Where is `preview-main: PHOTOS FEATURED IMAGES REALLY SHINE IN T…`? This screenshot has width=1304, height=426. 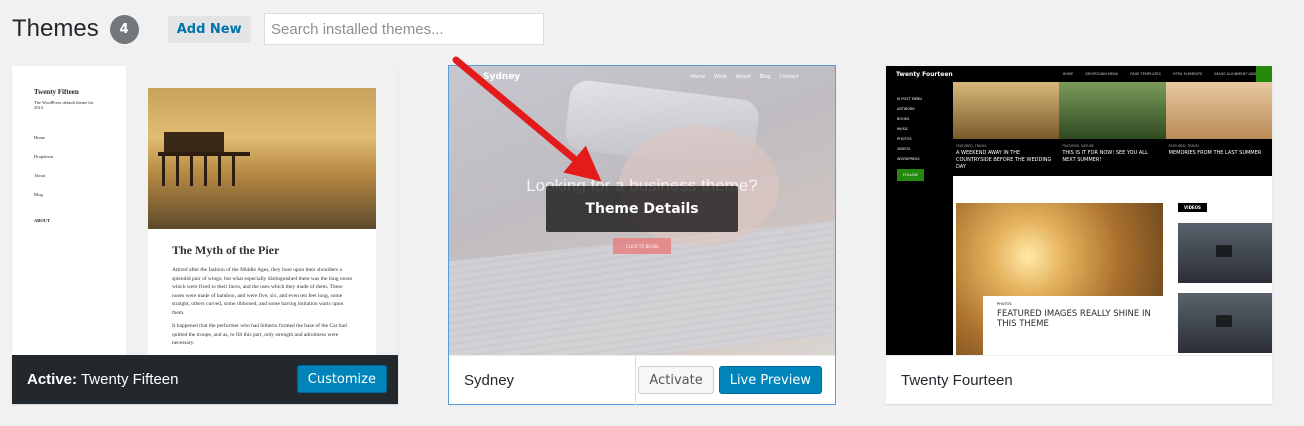 preview-main: PHOTOS FEATURED IMAGES REALLY SHINE IN T… is located at coordinates (1062, 265).